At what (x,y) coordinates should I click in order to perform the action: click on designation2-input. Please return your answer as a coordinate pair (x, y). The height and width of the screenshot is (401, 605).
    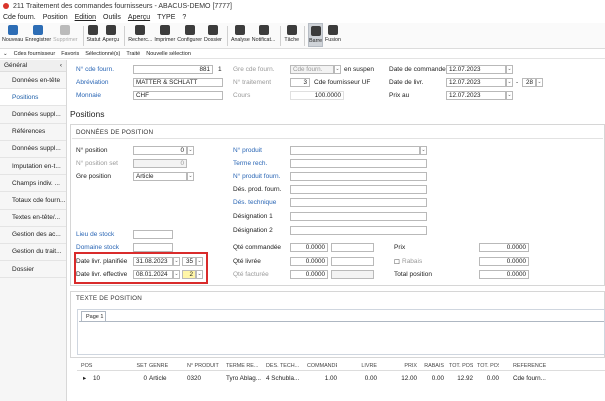
    Looking at the image, I should click on (358, 230).